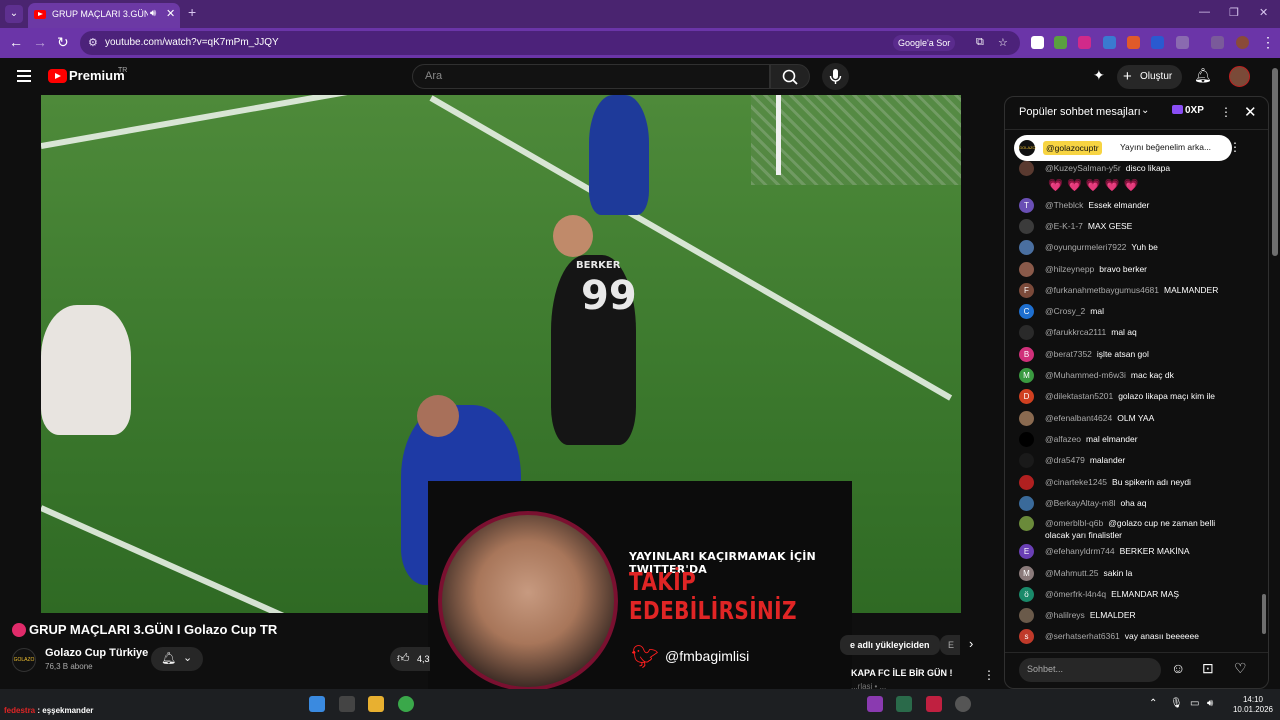 This screenshot has width=1280, height=720. Describe the element at coordinates (904, 704) in the screenshot. I see `football-manager-icon` at that location.